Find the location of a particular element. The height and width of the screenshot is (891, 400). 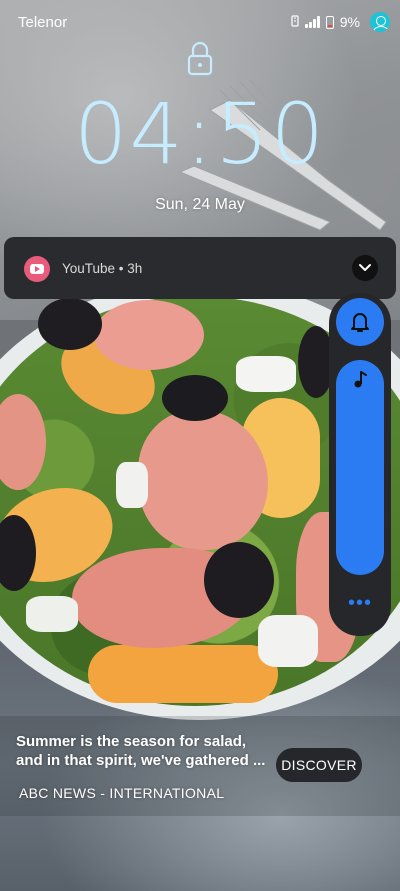

ringer-mode-button is located at coordinates (360, 322).